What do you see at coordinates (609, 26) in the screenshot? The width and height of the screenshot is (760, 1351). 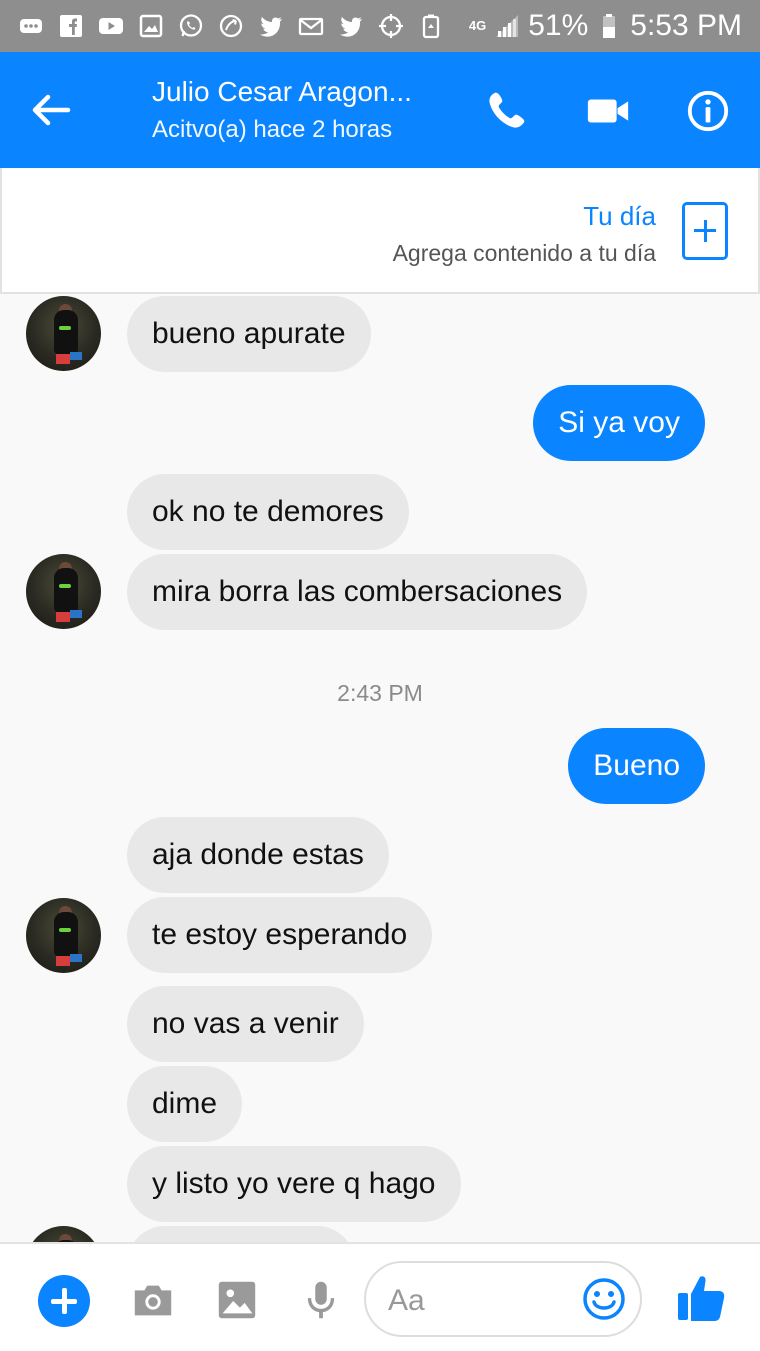 I see `battery-icon` at bounding box center [609, 26].